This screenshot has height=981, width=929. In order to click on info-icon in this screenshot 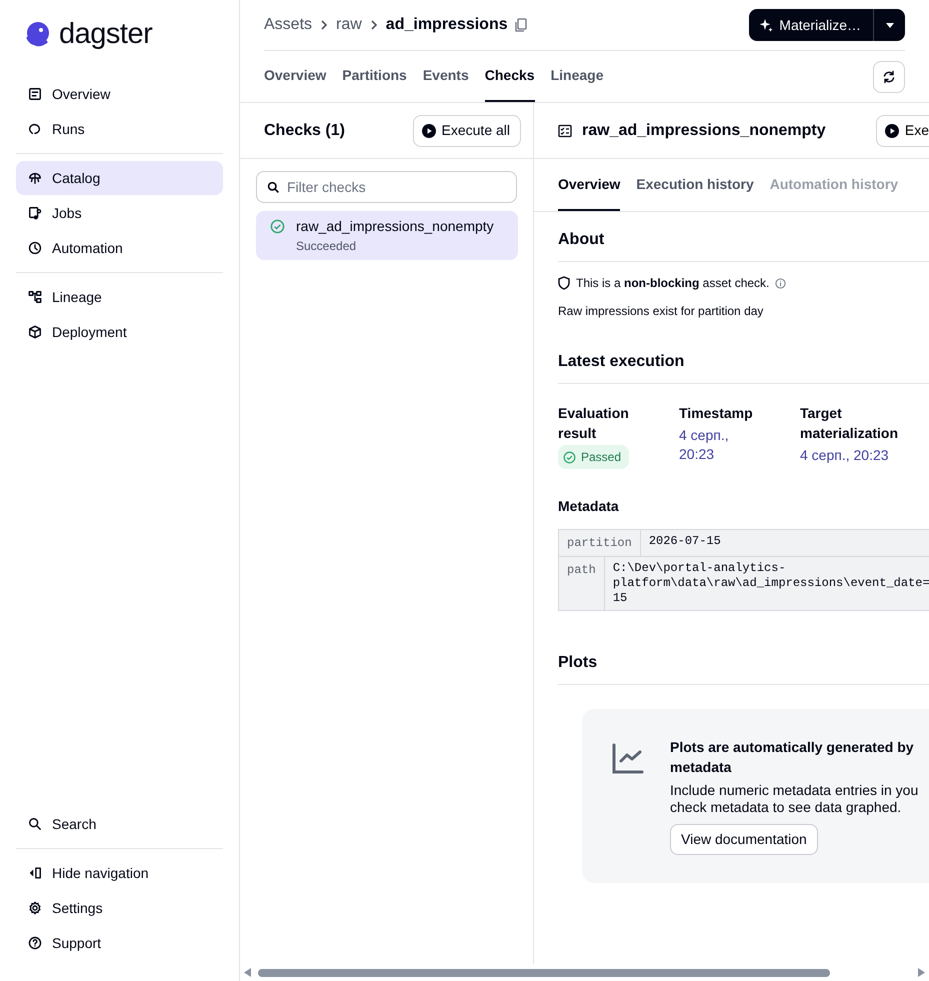, I will do `click(780, 283)`.